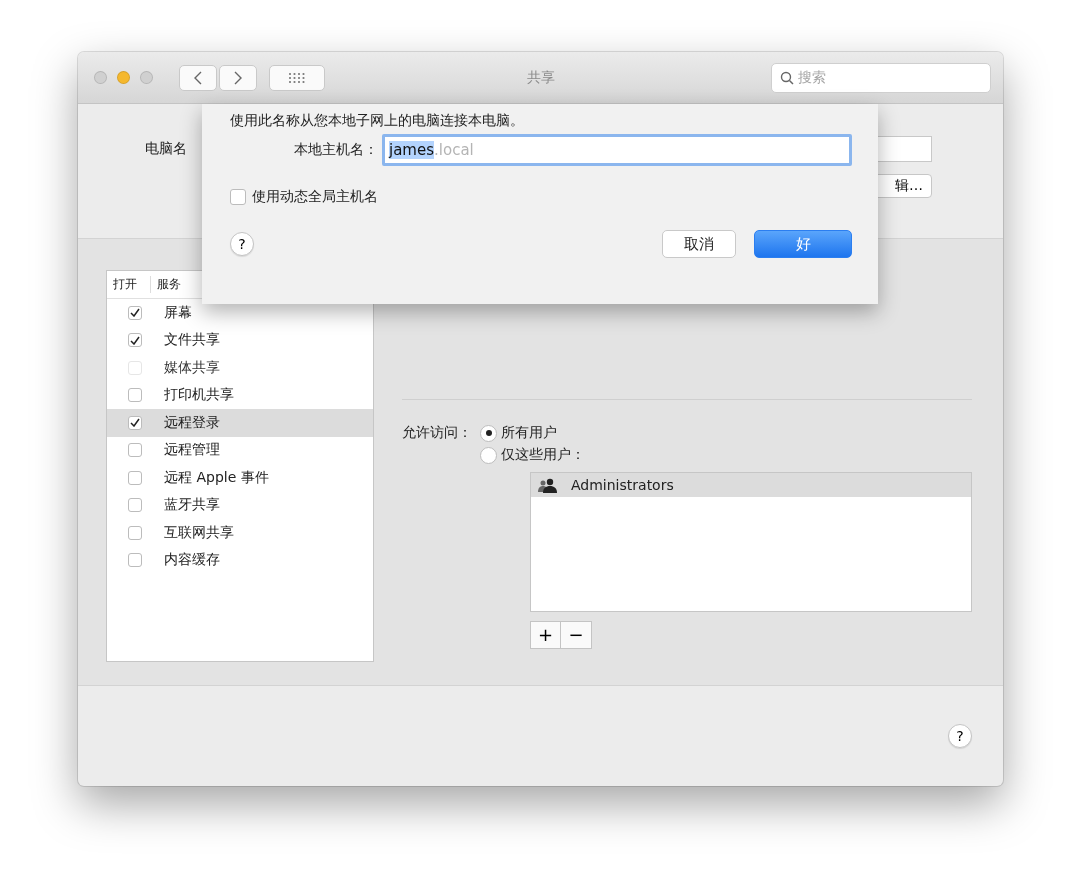 The width and height of the screenshot is (1080, 889). I want to click on group-icon, so click(548, 485).